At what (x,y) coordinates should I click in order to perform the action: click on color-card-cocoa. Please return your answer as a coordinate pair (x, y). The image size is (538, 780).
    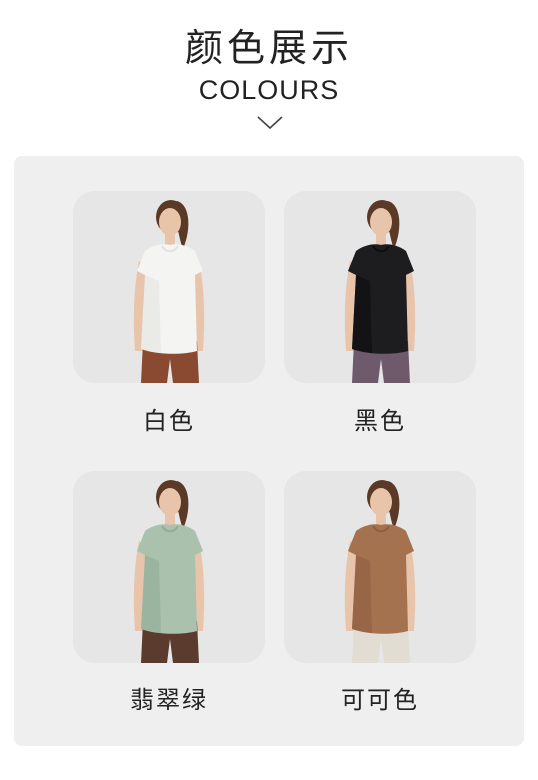
    Looking at the image, I should click on (380, 567).